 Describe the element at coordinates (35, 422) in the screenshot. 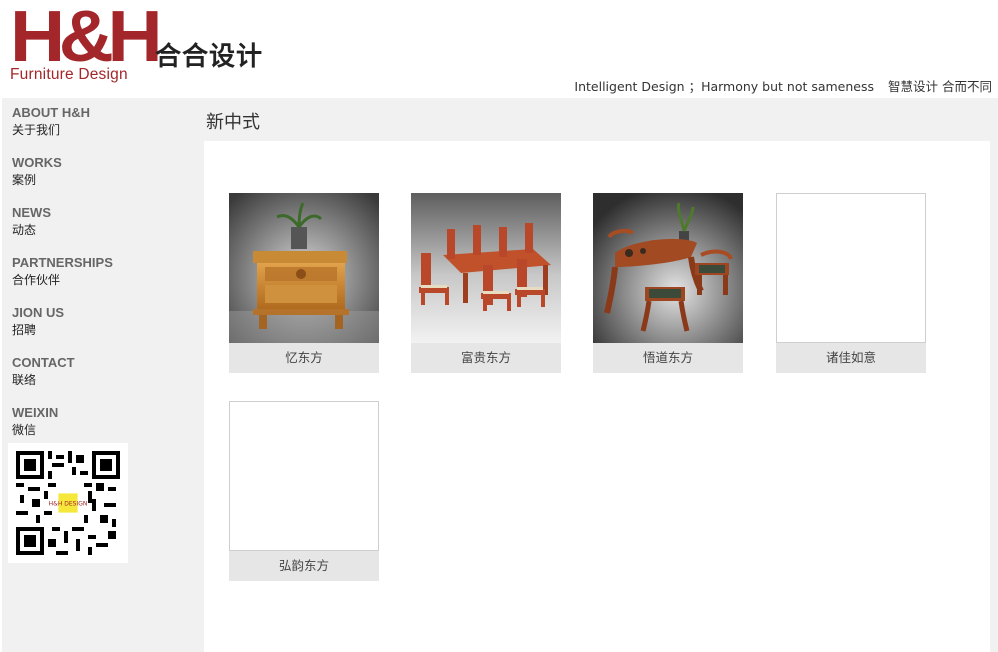

I see `sidebar-item-weixin: WEIXIN 微信` at that location.